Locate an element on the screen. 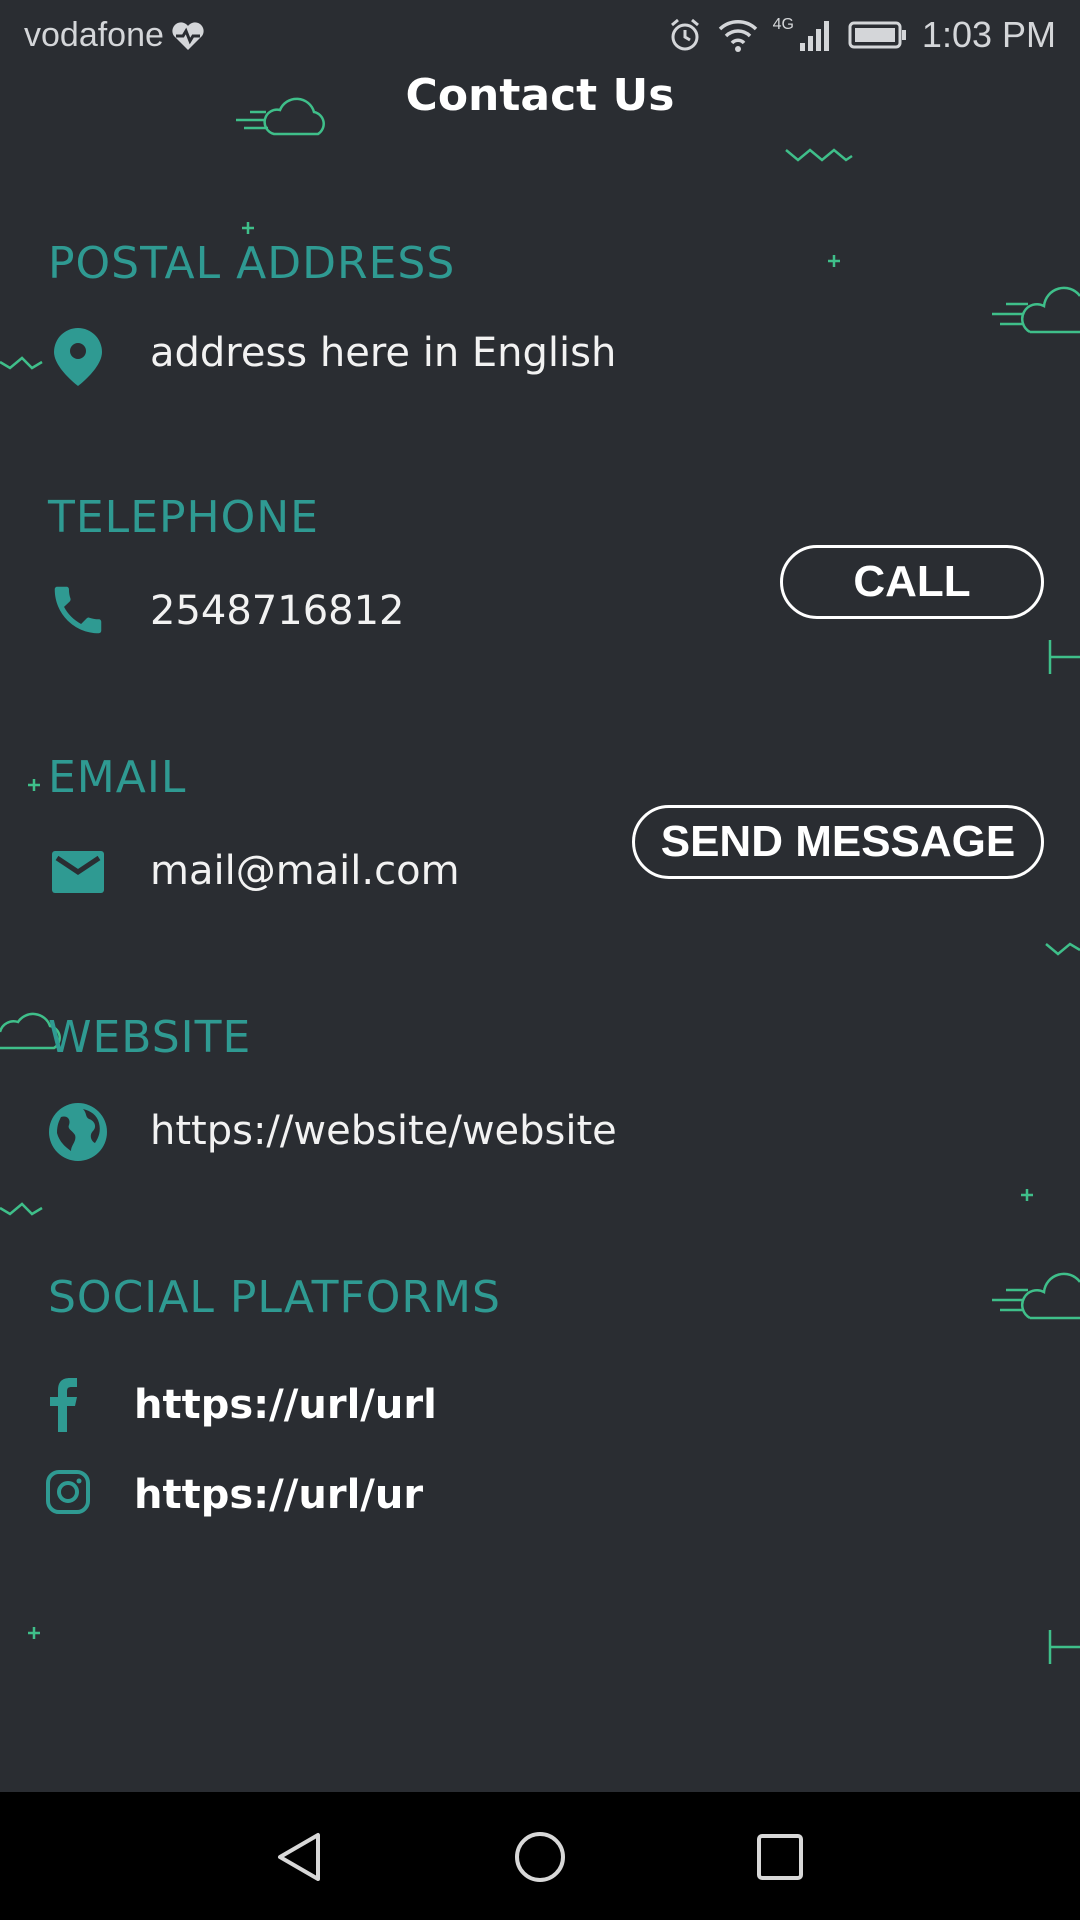 This screenshot has height=1920, width=1080. system-nav-bar is located at coordinates (540, 1856).